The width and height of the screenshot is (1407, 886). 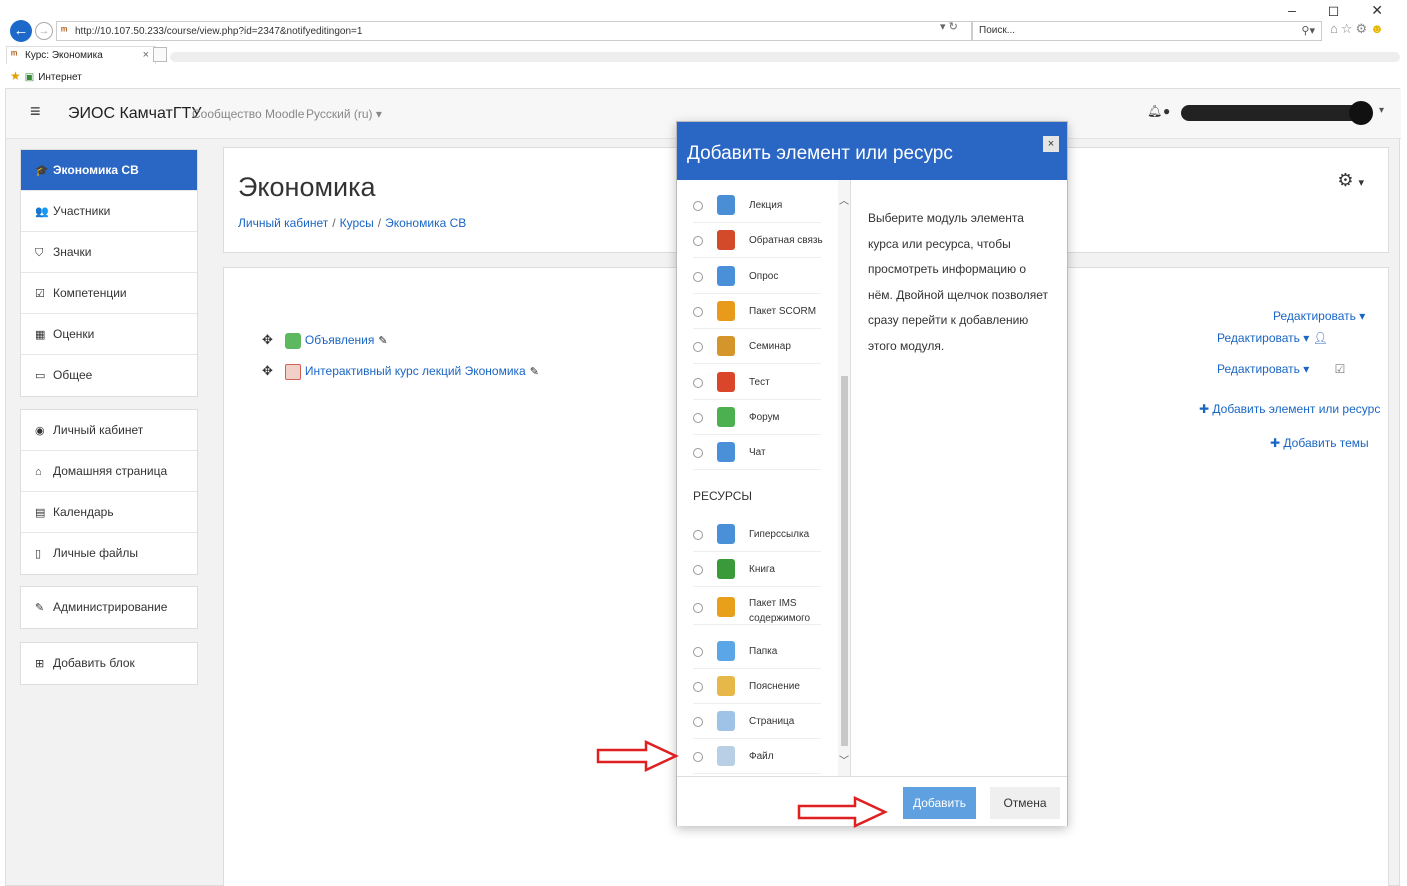 What do you see at coordinates (248, 114) in the screenshot?
I see `moodle-community-link: Сообщество Moodle` at bounding box center [248, 114].